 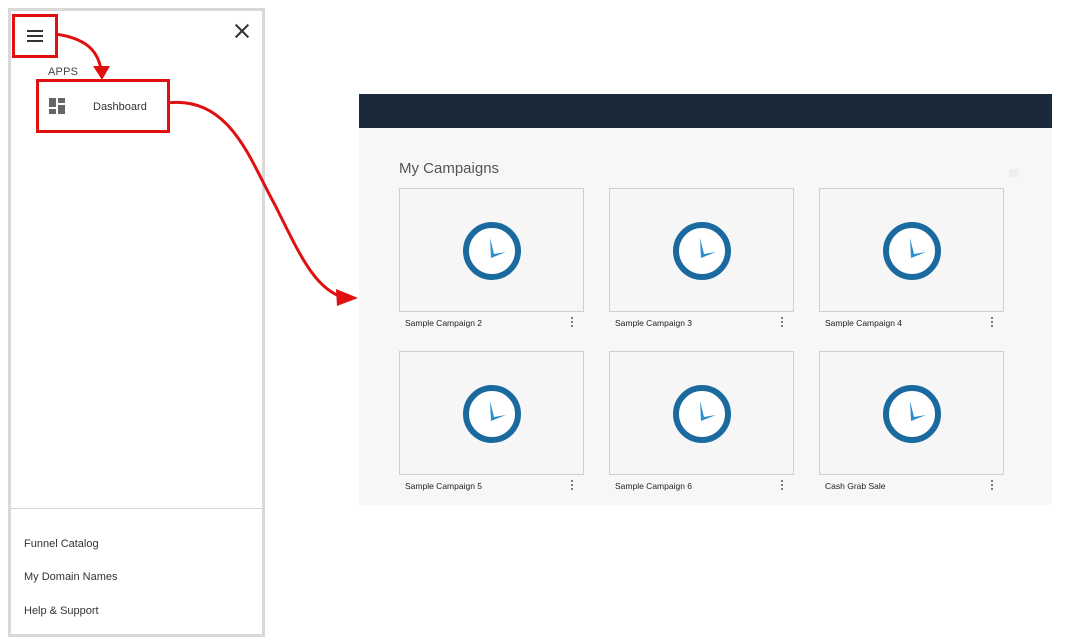 I want to click on dashboard-icon, so click(x=57, y=106).